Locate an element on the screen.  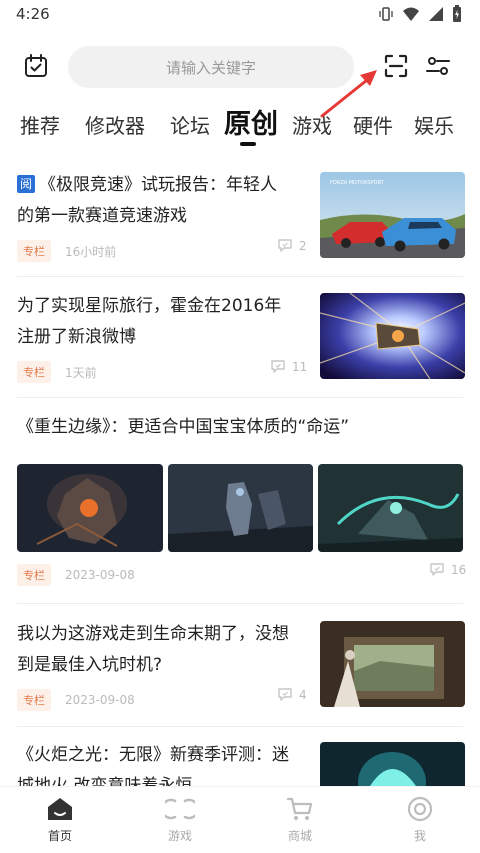
profile-icon is located at coordinates (420, 809).